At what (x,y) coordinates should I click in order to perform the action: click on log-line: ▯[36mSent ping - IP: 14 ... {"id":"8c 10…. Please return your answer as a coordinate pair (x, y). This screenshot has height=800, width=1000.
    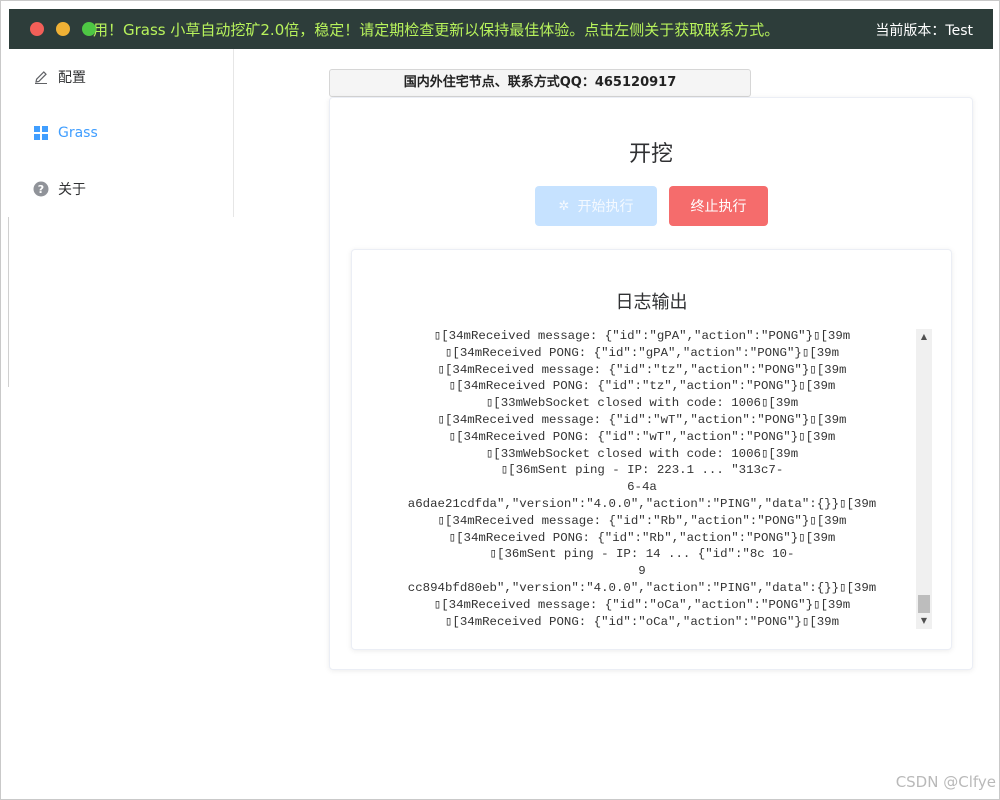
    Looking at the image, I should click on (642, 554).